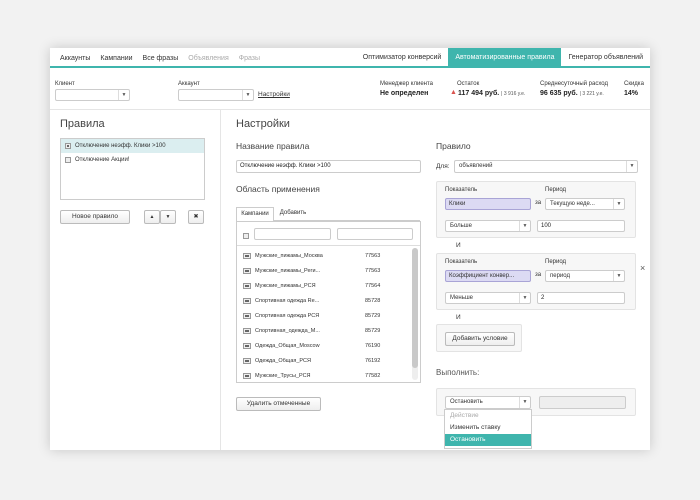 The image size is (700, 500). I want to click on metric-label: Показатель, so click(461, 262).